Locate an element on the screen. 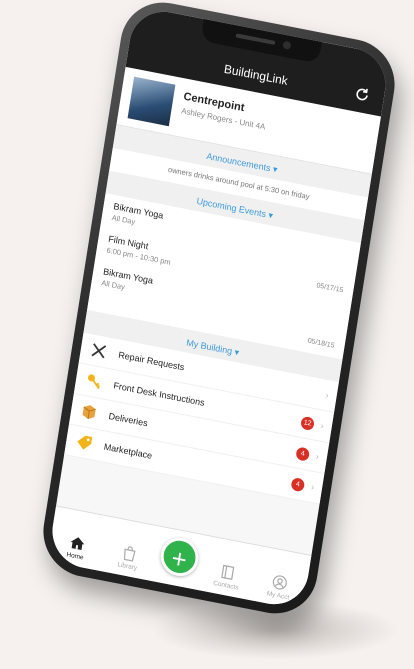  package-icon is located at coordinates (89, 412).